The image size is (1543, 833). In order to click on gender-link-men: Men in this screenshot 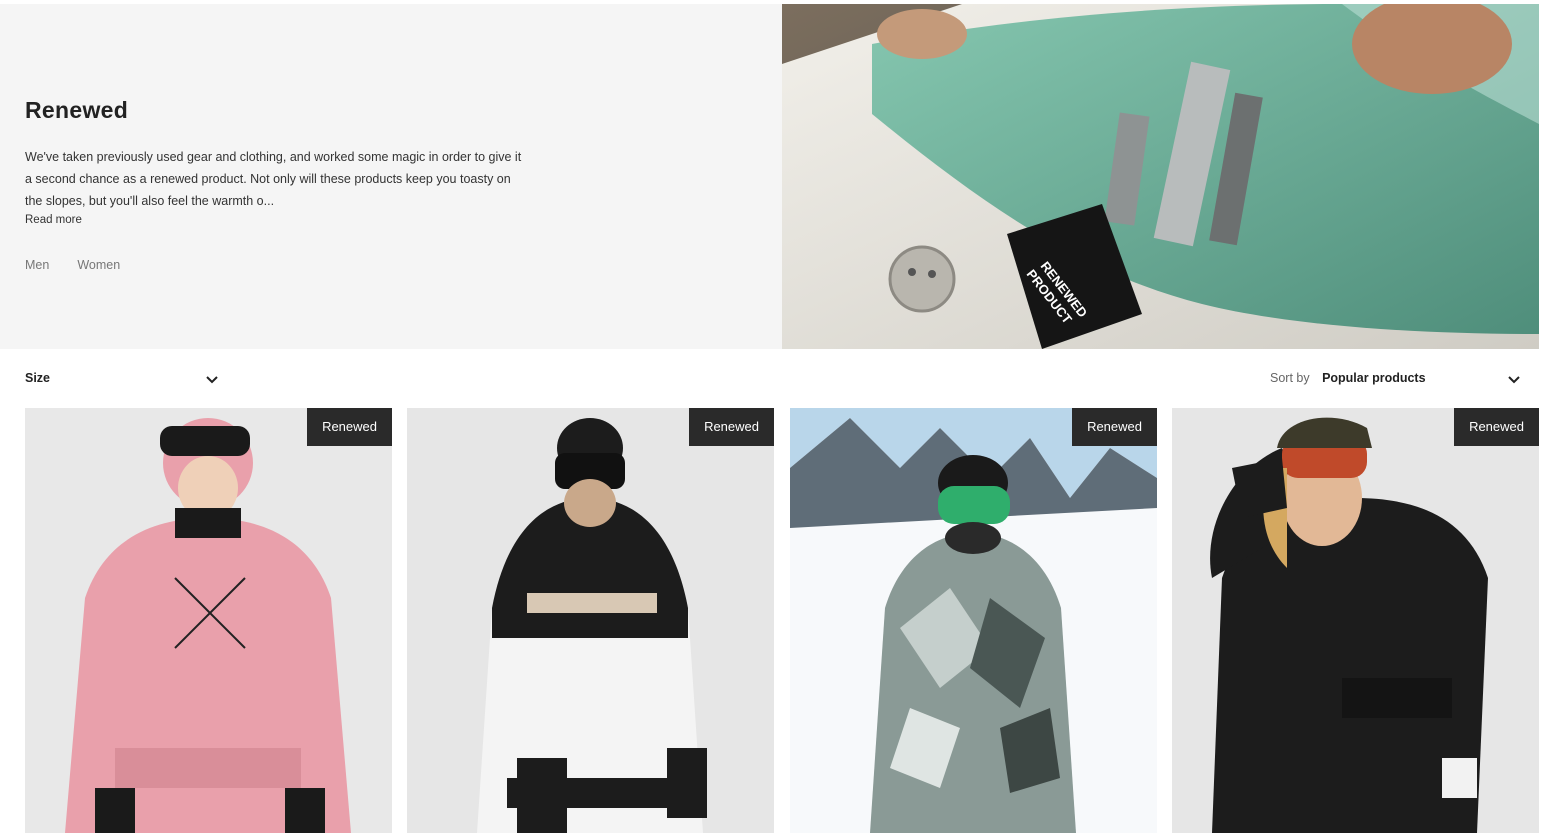, I will do `click(37, 265)`.